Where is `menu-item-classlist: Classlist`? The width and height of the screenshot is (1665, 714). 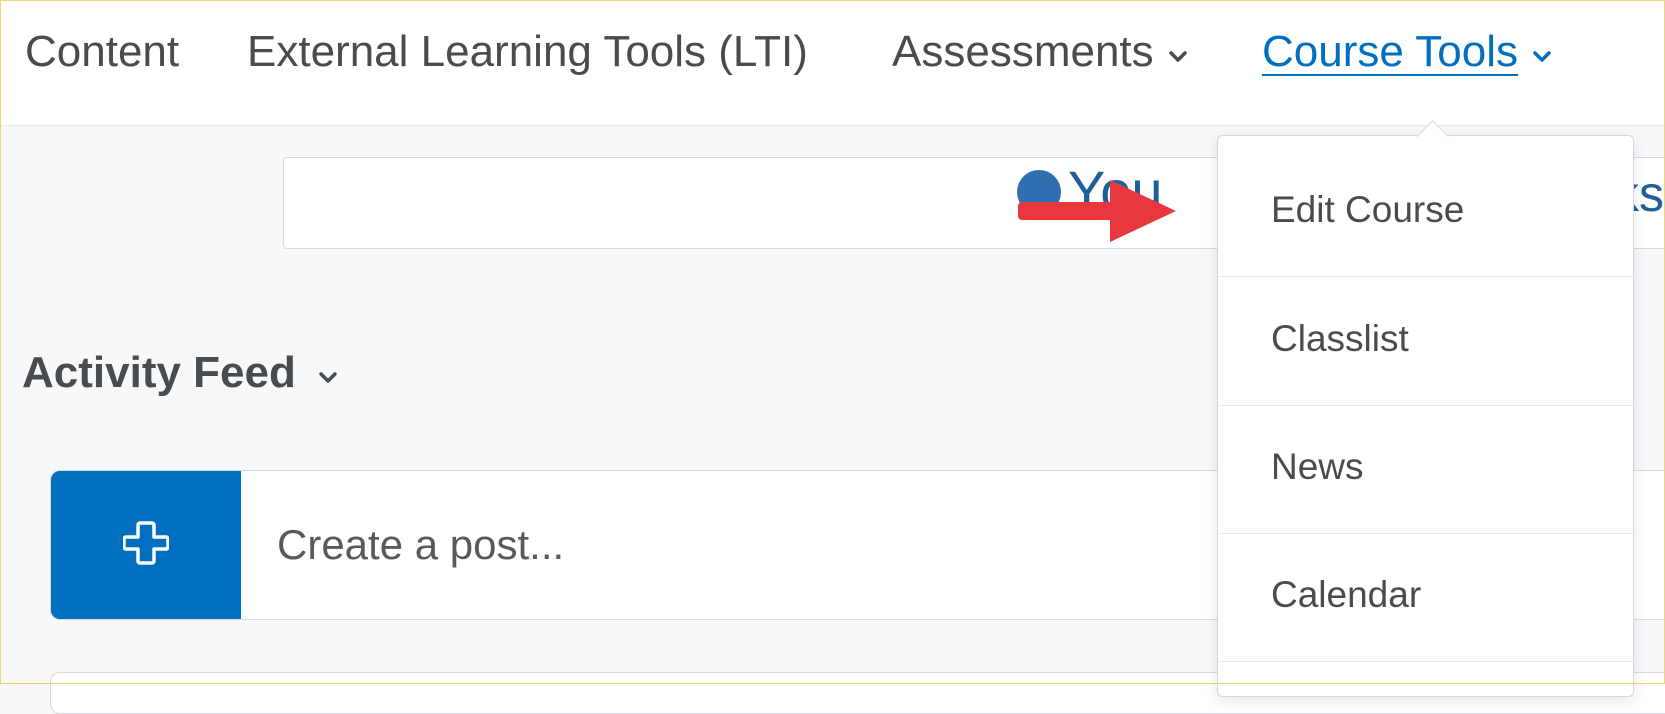 menu-item-classlist: Classlist is located at coordinates (1425, 341).